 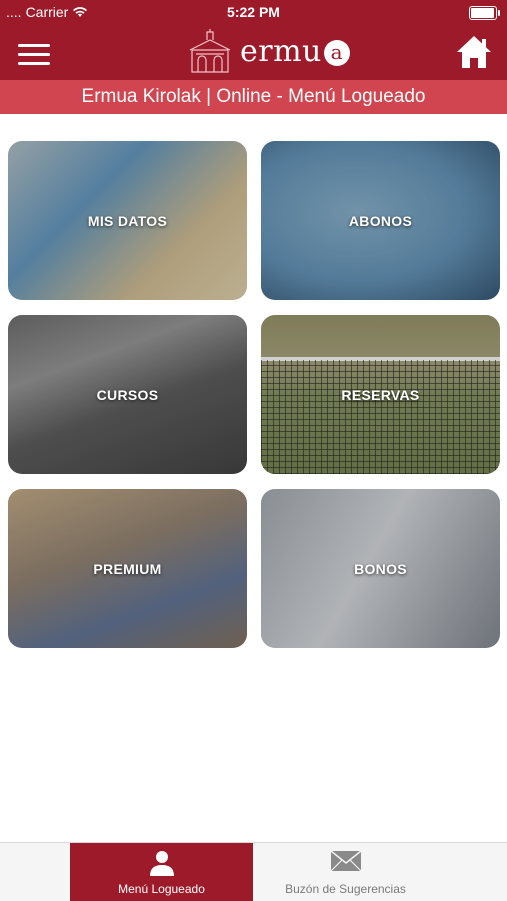 I want to click on home-icon, so click(x=474, y=52).